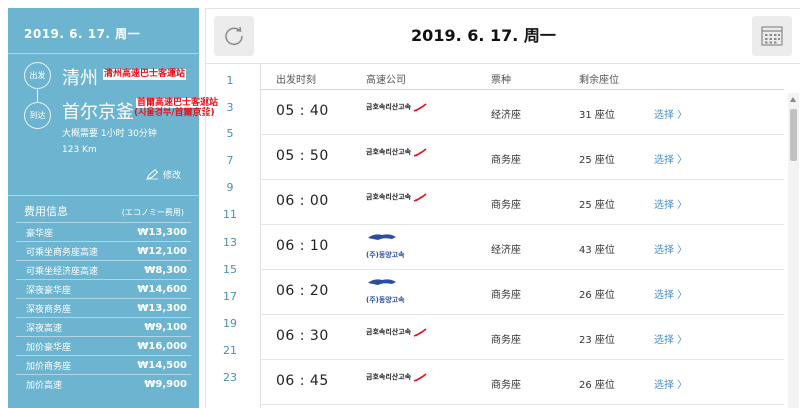  I want to click on fee-name: 可乘坐经济座高速, so click(62, 271).